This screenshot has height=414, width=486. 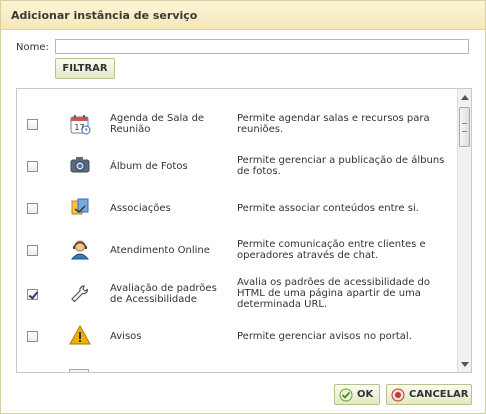 What do you see at coordinates (126, 336) in the screenshot?
I see `service-name: Avisos` at bounding box center [126, 336].